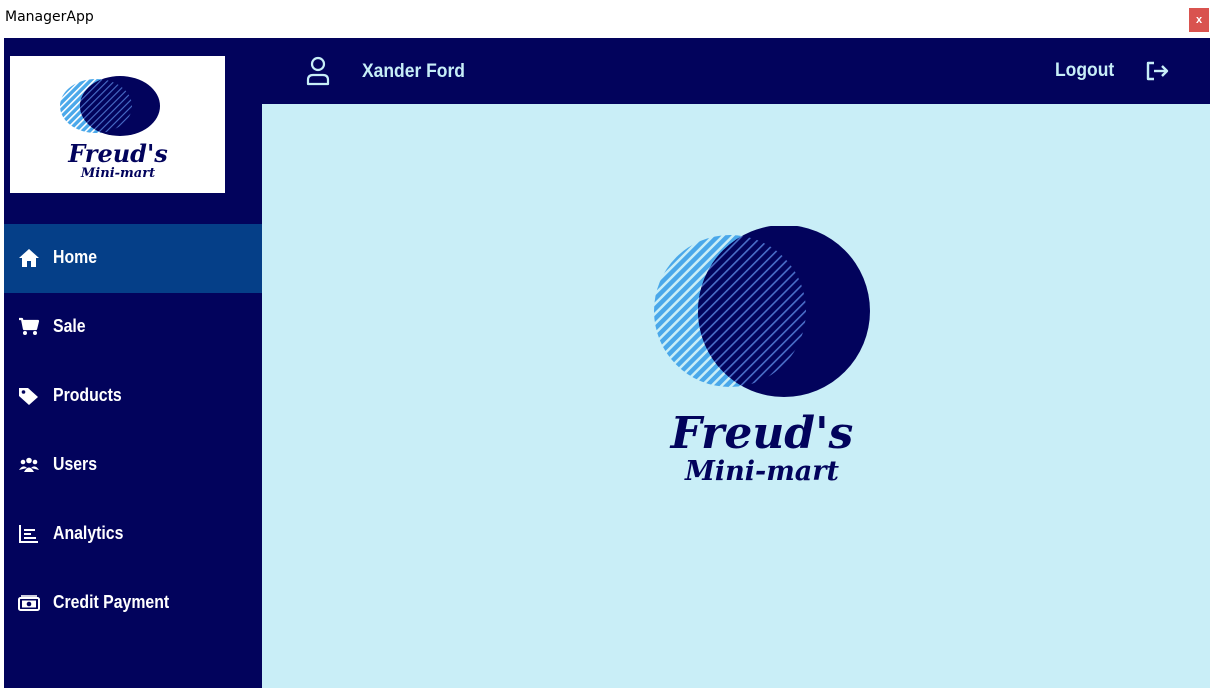  I want to click on sidebar-logo-line2: Mini-mart, so click(117, 173).